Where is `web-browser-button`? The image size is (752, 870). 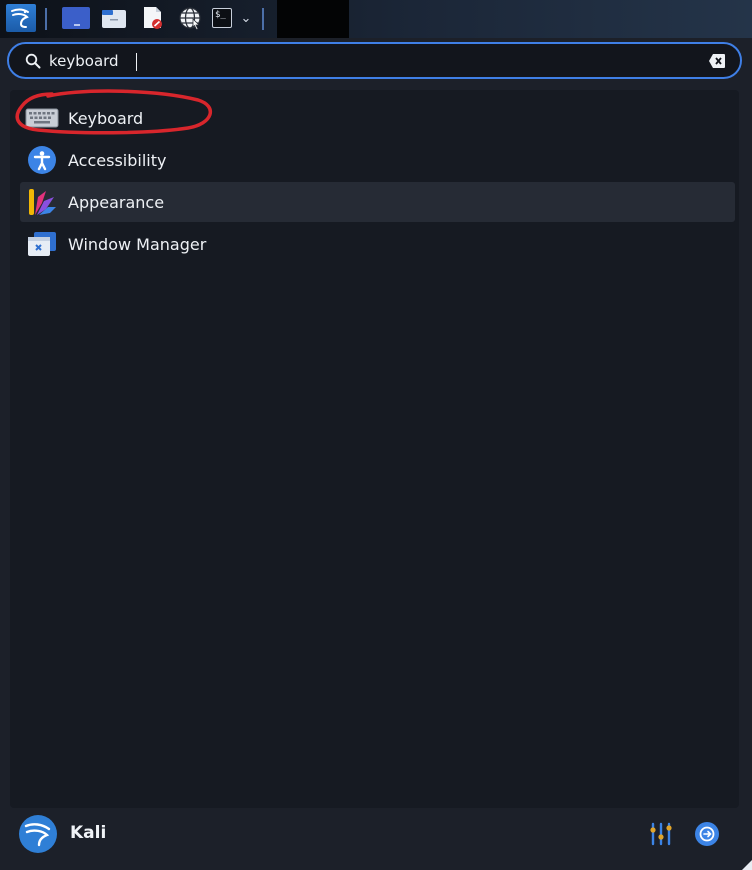
web-browser-button is located at coordinates (190, 18).